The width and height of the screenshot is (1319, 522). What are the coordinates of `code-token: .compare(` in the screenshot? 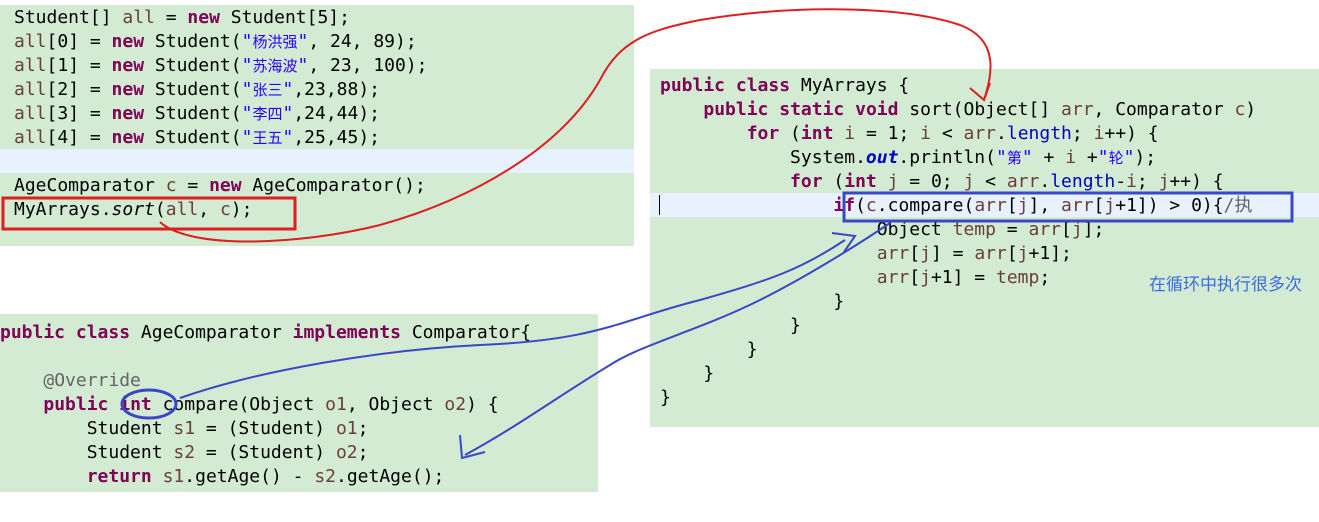 It's located at (925, 205).